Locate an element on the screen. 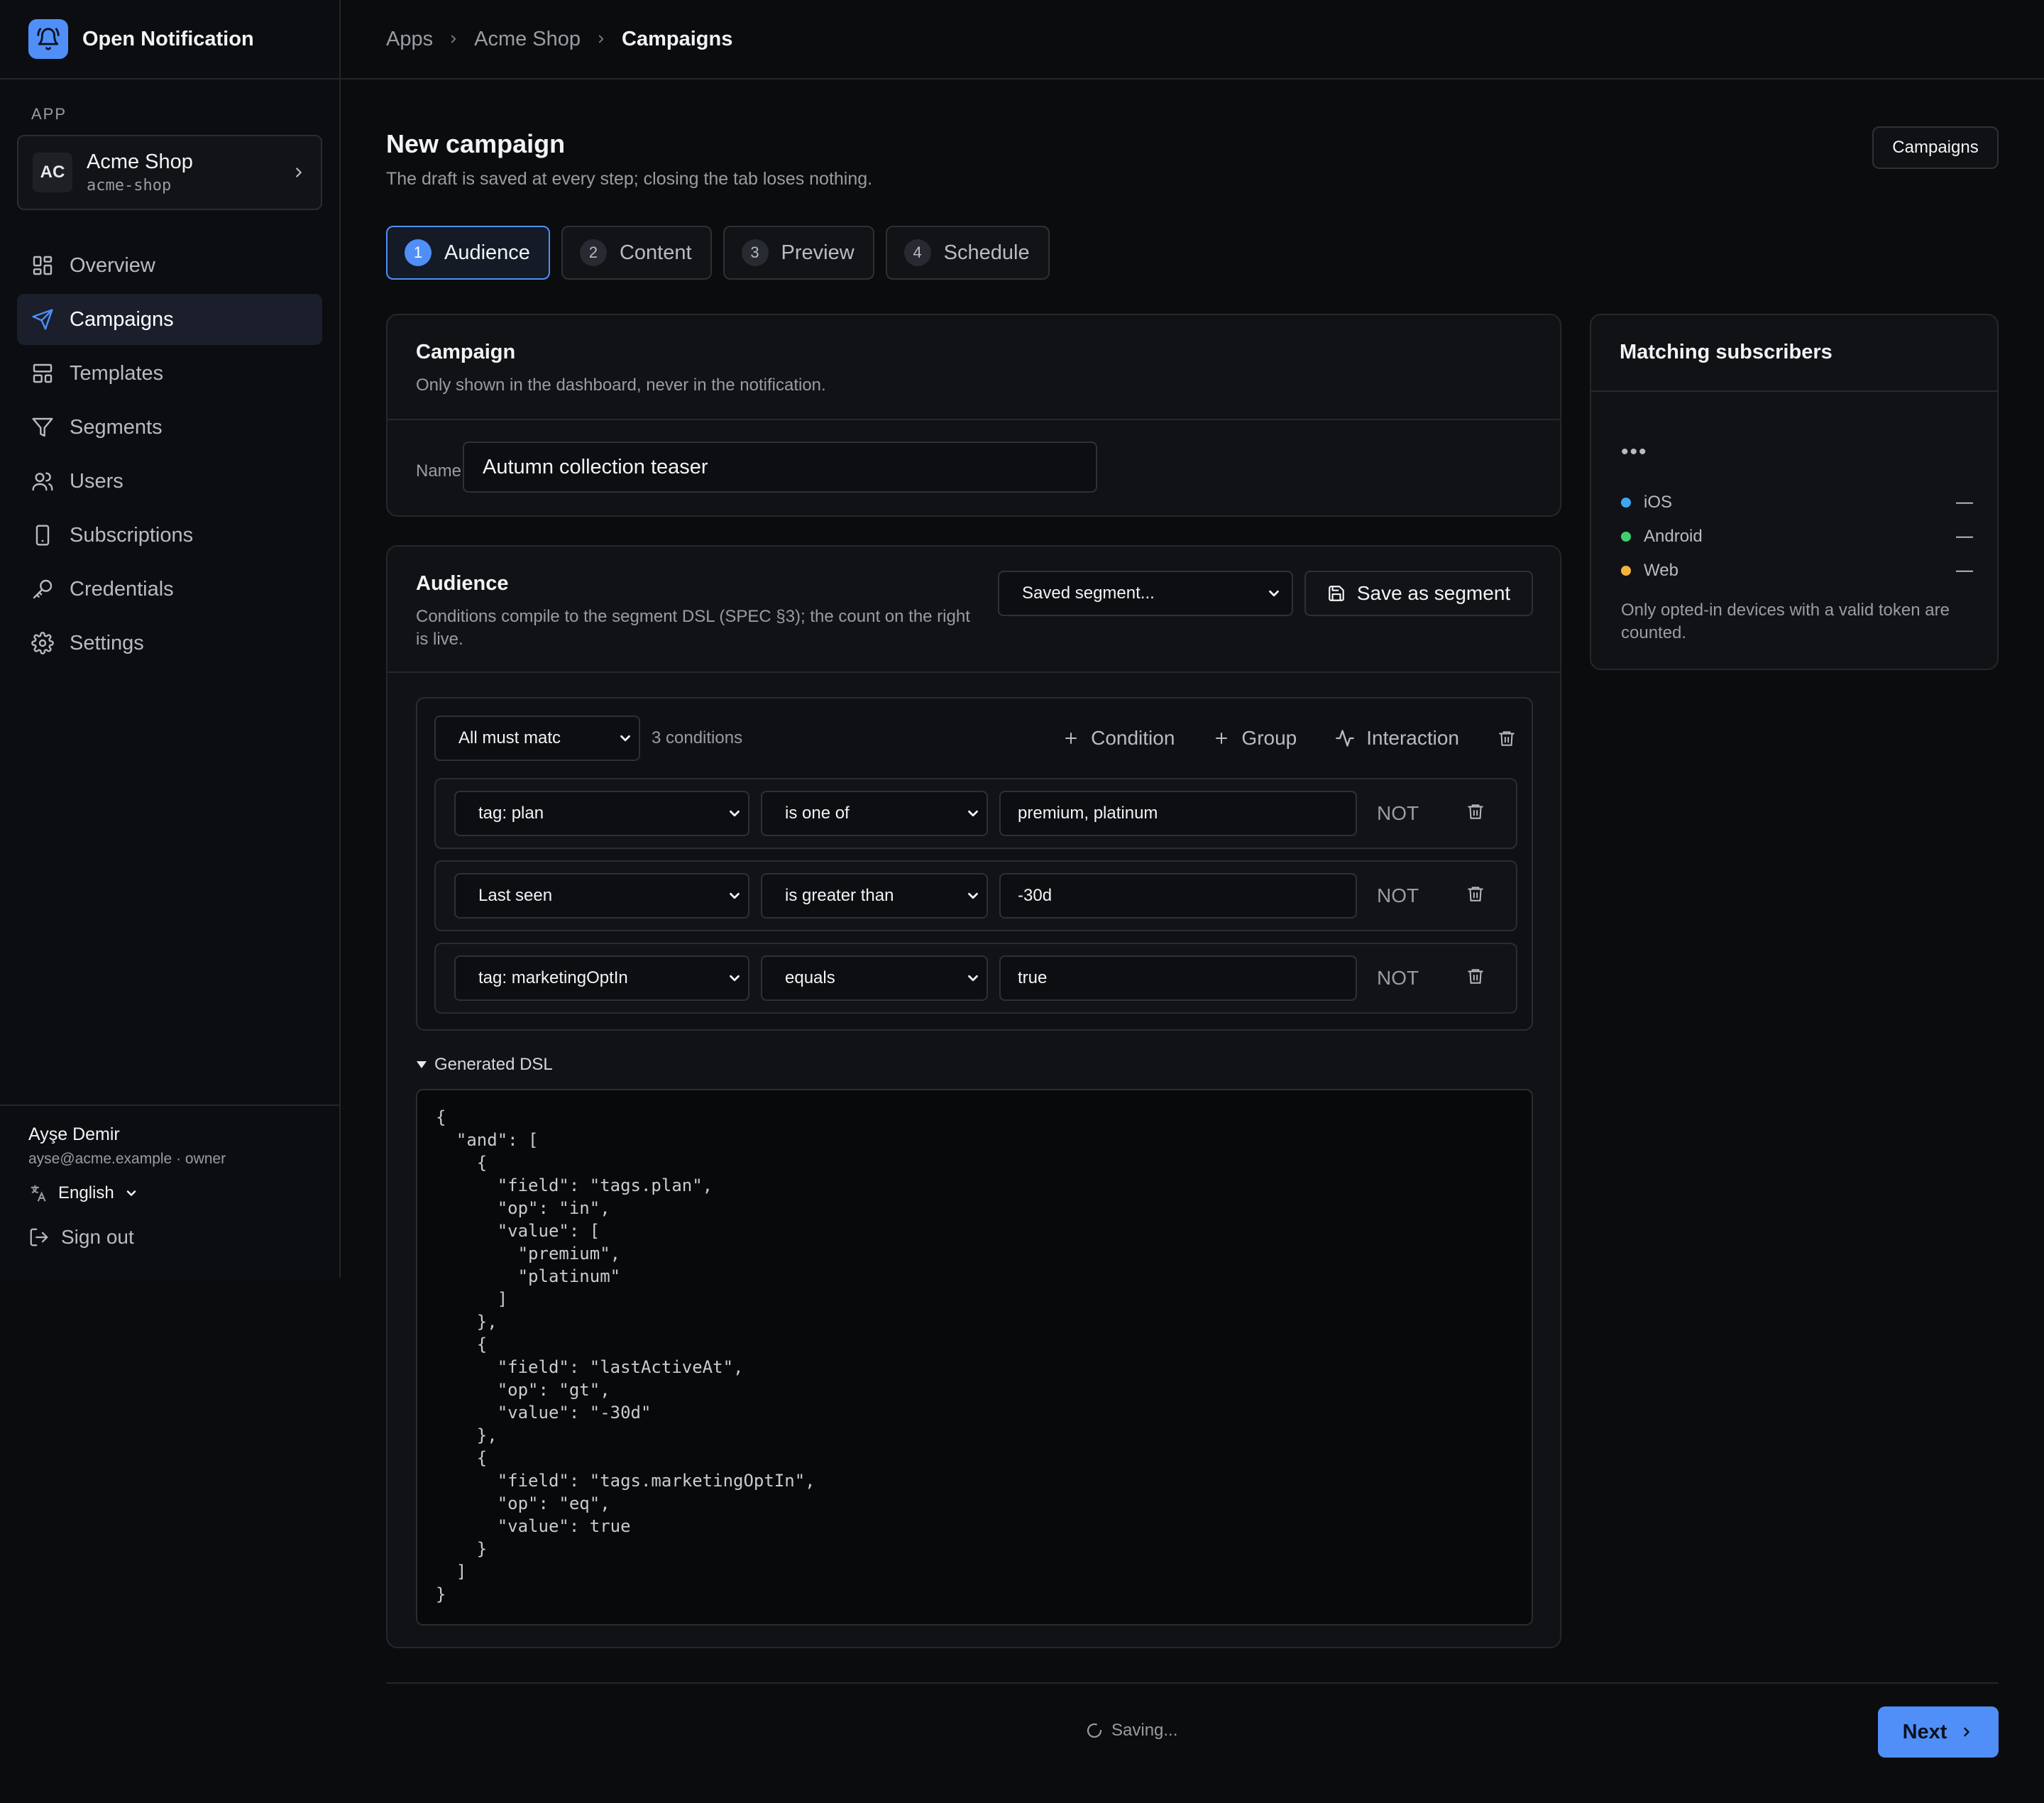 Image resolution: width=2044 pixels, height=1803 pixels. breadcrumb-current: Campaigns is located at coordinates (677, 39).